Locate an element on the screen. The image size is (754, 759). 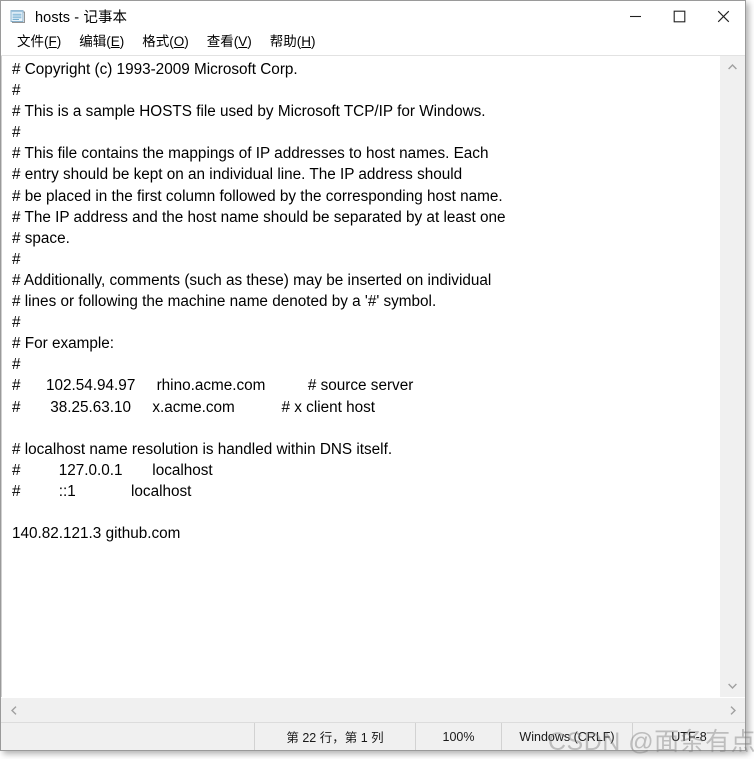
close-button is located at coordinates (723, 16).